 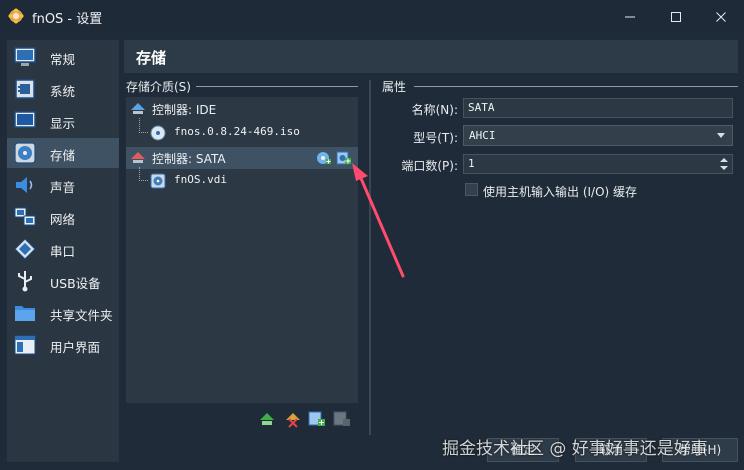 I want to click on network-icon, so click(x=25, y=216).